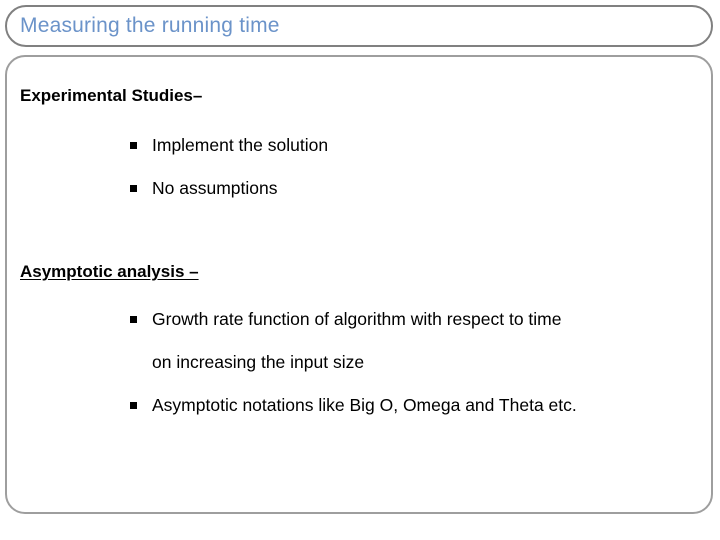 This screenshot has width=720, height=540. I want to click on section-heading-experimental-studies: Experimental Studies–, so click(111, 95).